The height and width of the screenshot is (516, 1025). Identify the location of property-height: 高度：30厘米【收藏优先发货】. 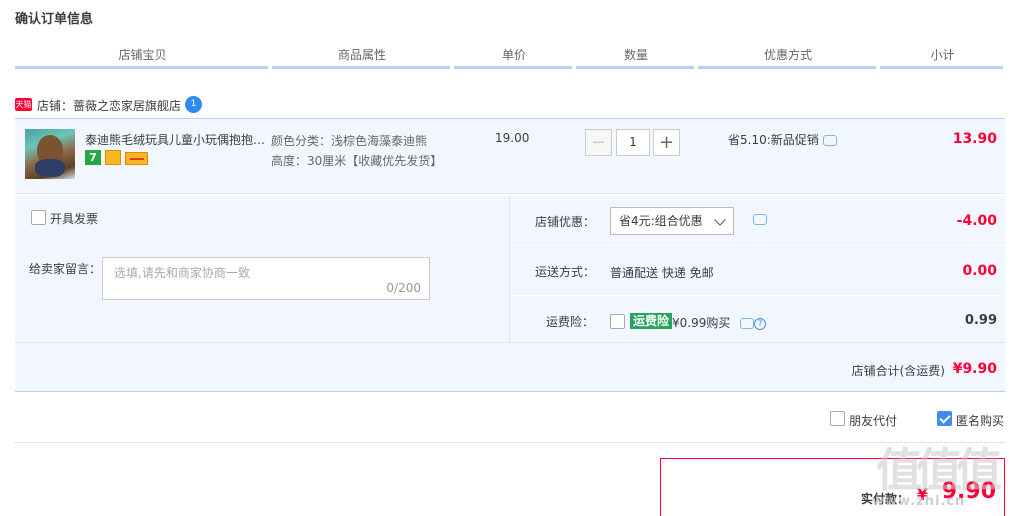
(357, 161).